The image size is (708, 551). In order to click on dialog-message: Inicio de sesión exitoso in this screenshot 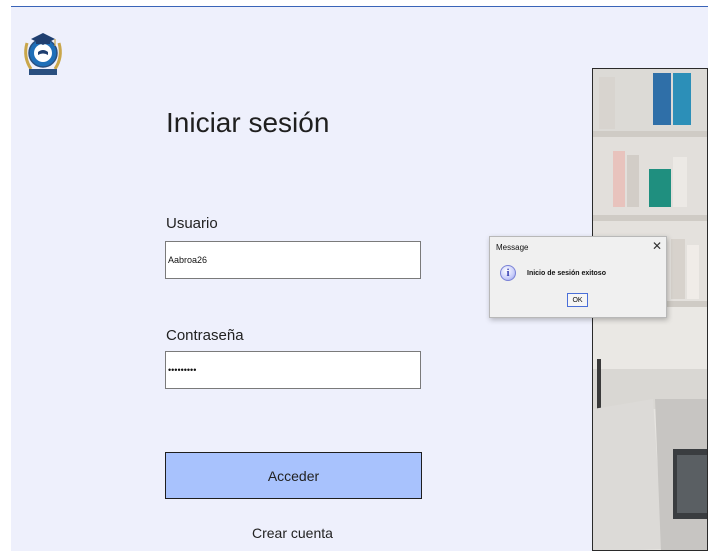, I will do `click(566, 273)`.